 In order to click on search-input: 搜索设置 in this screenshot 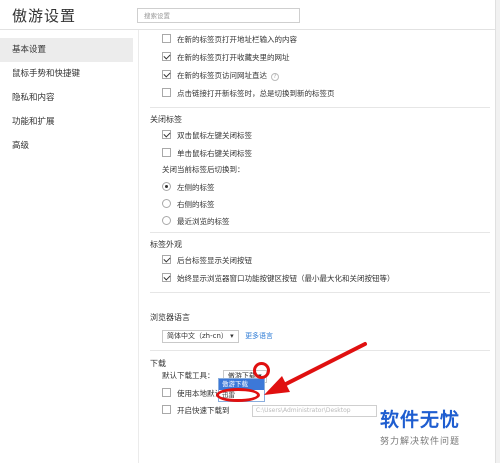, I will do `click(218, 15)`.